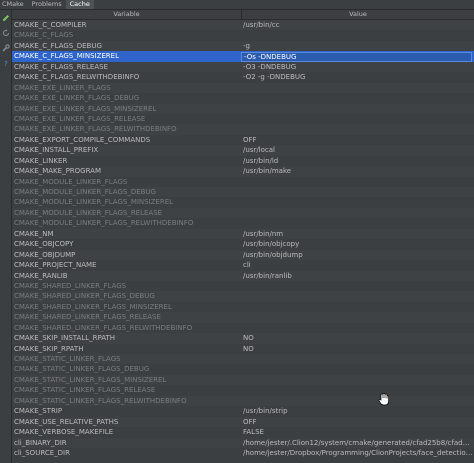 The image size is (474, 463). I want to click on table-row: CMAKE_EXE_LINKER_FLAGS_RELWITHDEBINFO, so click(243, 129).